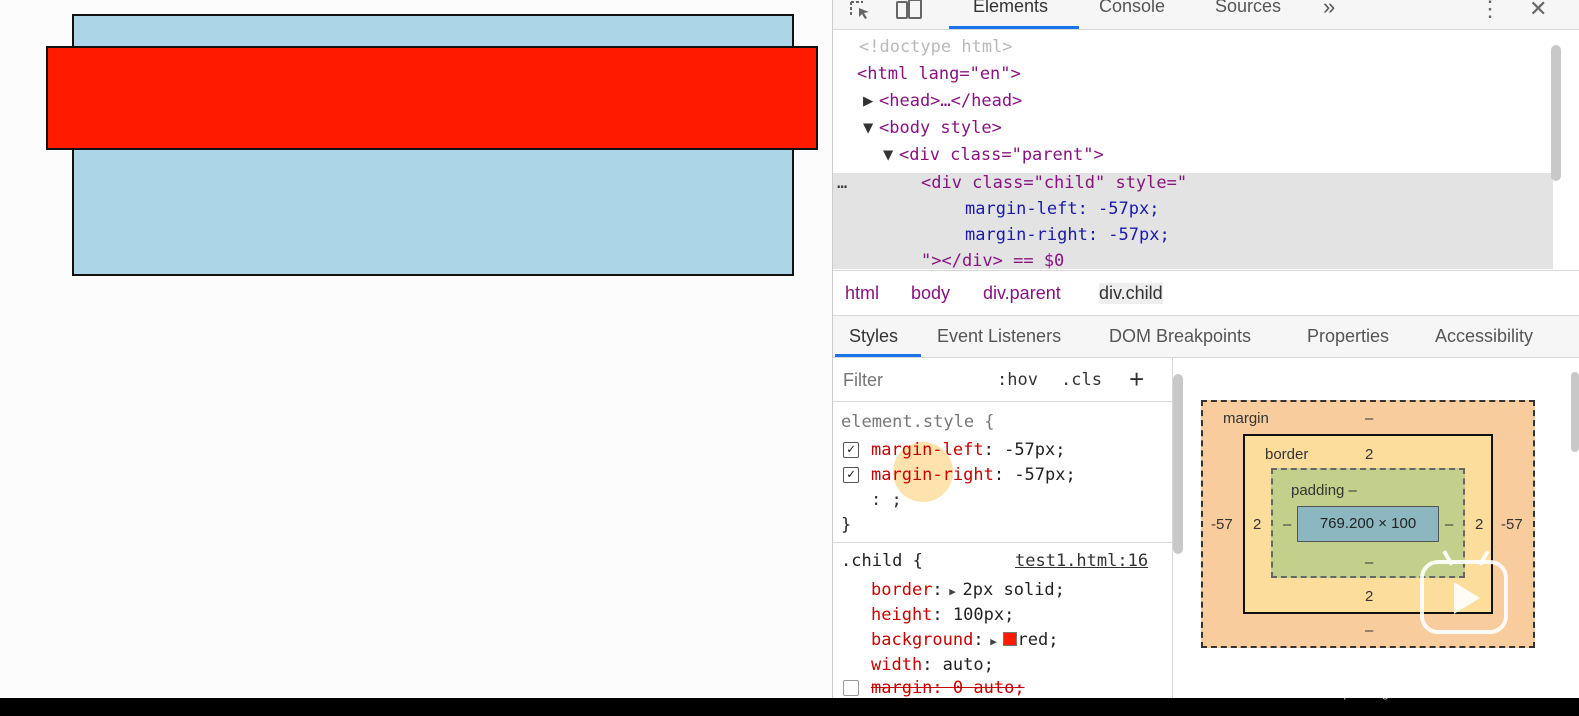  I want to click on color-swatch, so click(1010, 639).